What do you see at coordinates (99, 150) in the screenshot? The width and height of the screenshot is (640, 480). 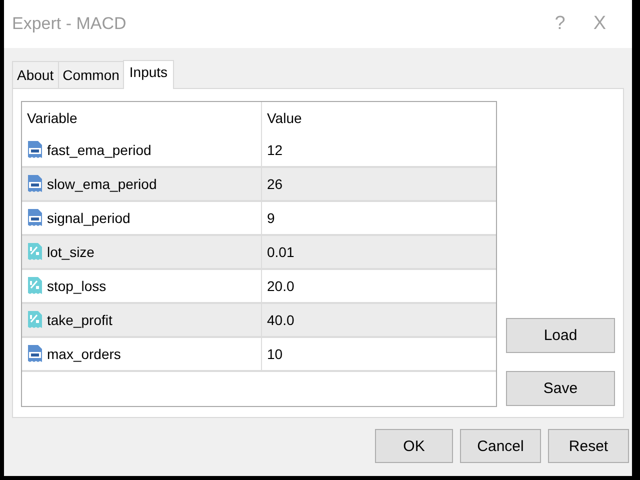 I see `variable-name: fast_ema_period` at bounding box center [99, 150].